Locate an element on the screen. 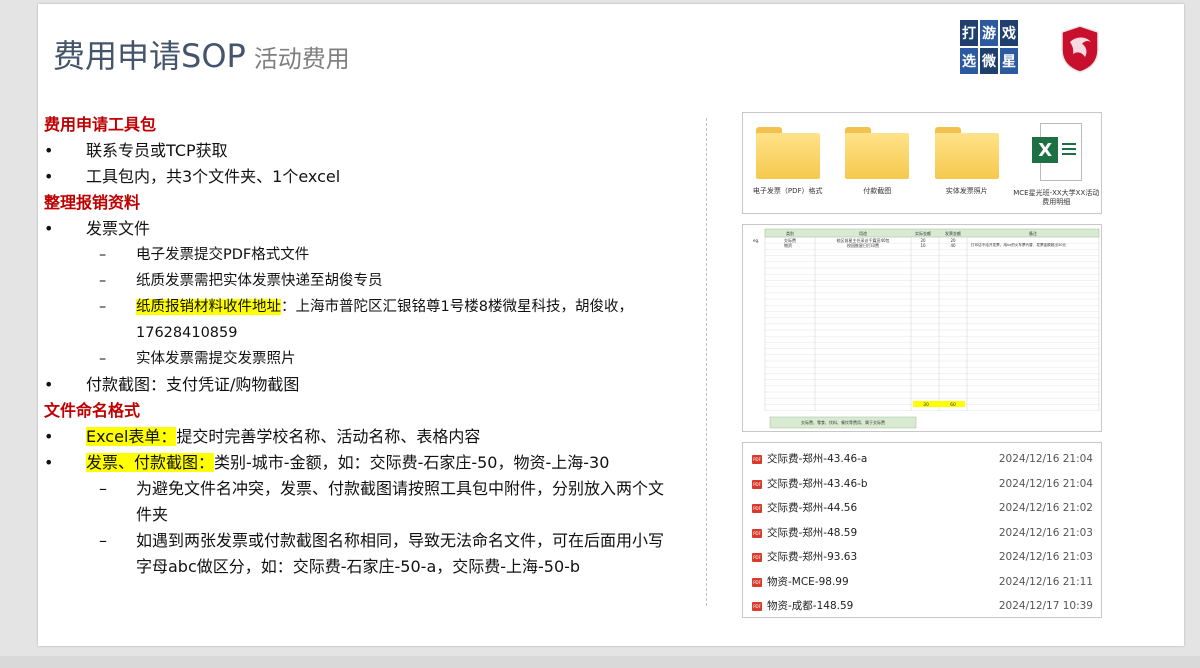 This screenshot has width=1200, height=668. file-name: 交际费-郑州-93.63 is located at coordinates (812, 557).